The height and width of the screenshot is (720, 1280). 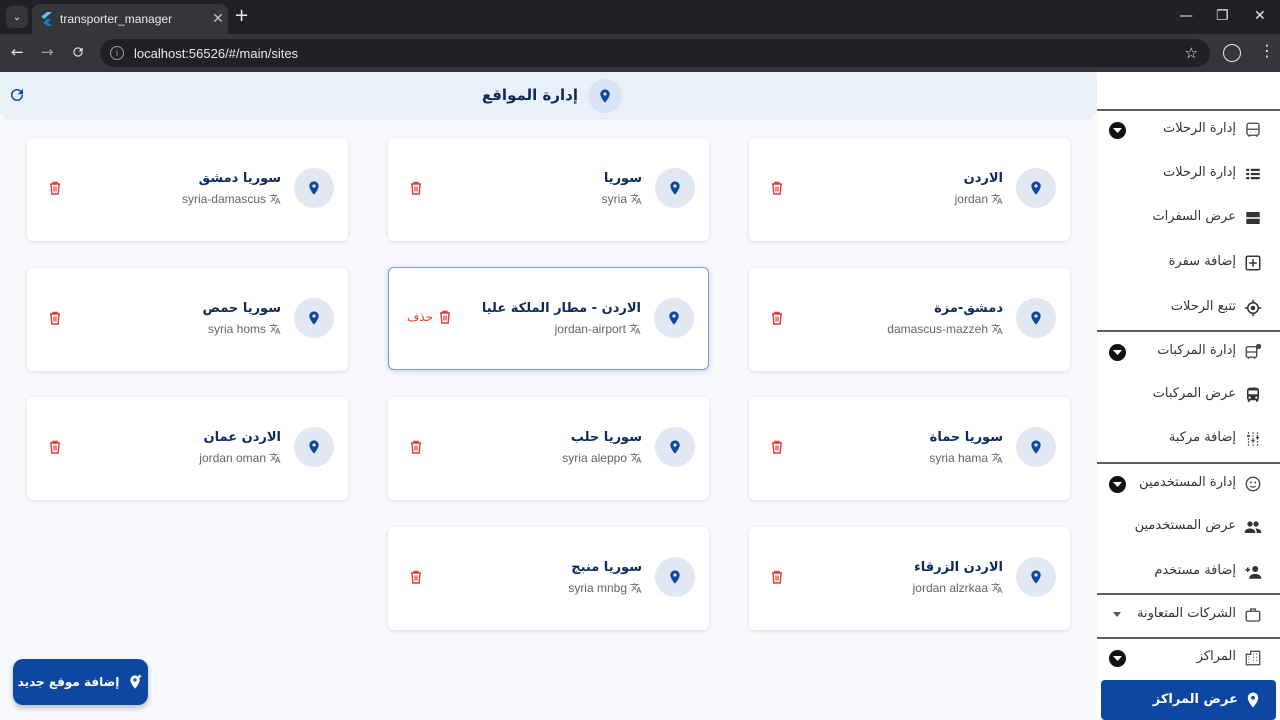 I want to click on sidebar-item-track-trips: تتبع الرحلات, so click(x=1188, y=308).